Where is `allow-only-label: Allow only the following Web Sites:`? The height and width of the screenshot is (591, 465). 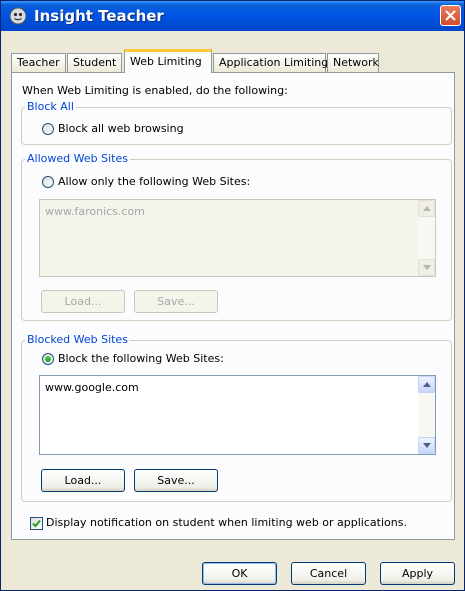
allow-only-label: Allow only the following Web Sites: is located at coordinates (154, 181).